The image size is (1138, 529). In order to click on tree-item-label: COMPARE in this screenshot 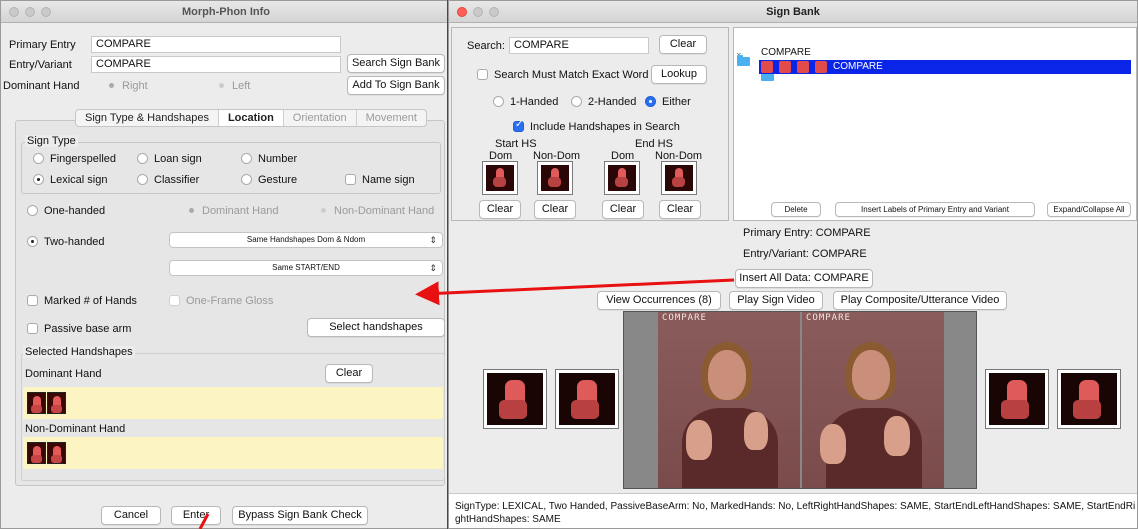, I will do `click(858, 66)`.